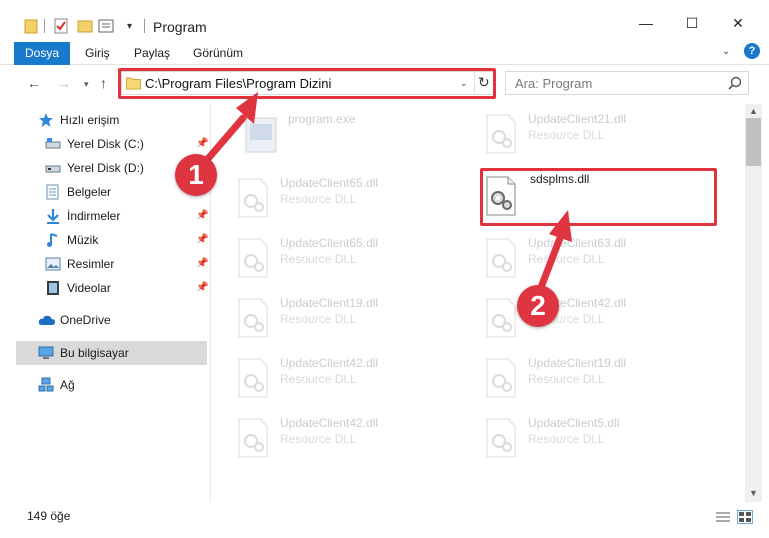 Image resolution: width=769 pixels, height=538 pixels. I want to click on details-view-icon, so click(723, 517).